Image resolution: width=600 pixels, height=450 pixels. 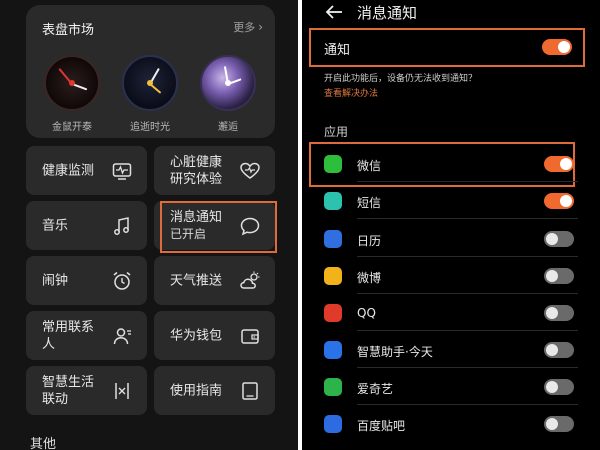 I want to click on weather-cloud-sun-icon, so click(x=250, y=280).